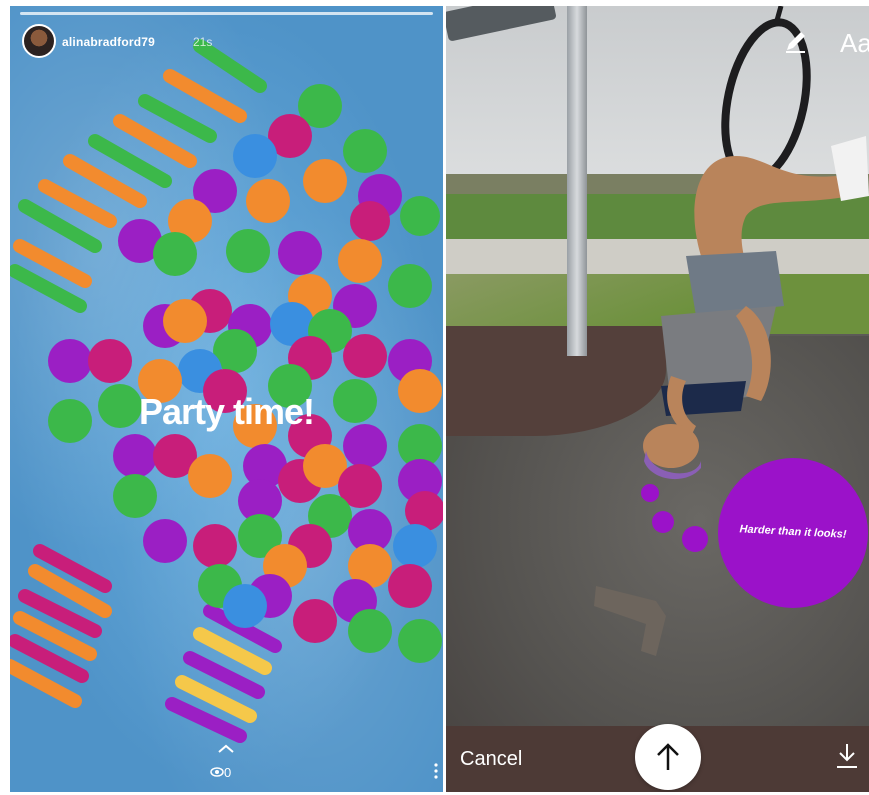 The image size is (869, 795). Describe the element at coordinates (491, 759) in the screenshot. I see `cancel-button: Cancel` at that location.